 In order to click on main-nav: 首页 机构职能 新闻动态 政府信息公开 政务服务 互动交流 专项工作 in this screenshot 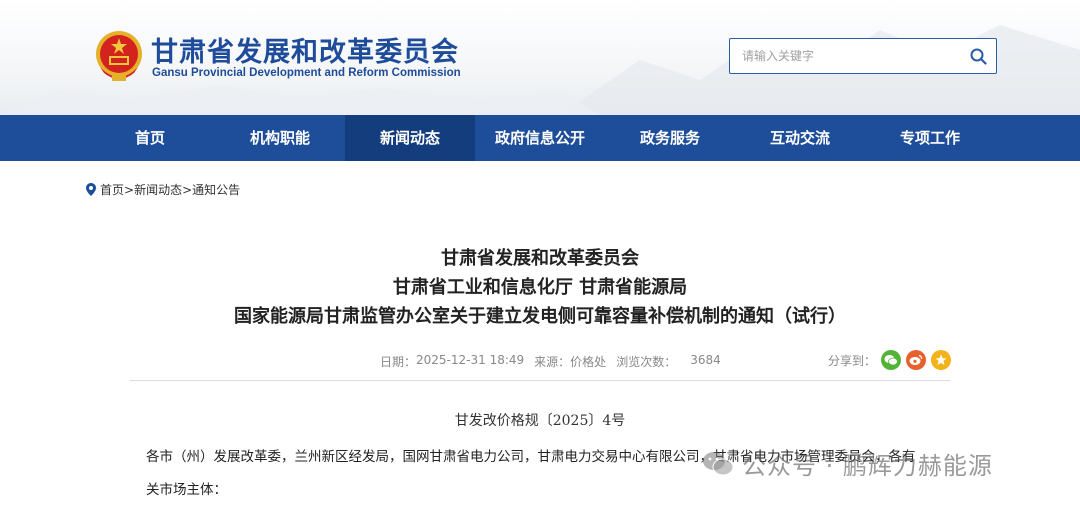, I will do `click(540, 138)`.